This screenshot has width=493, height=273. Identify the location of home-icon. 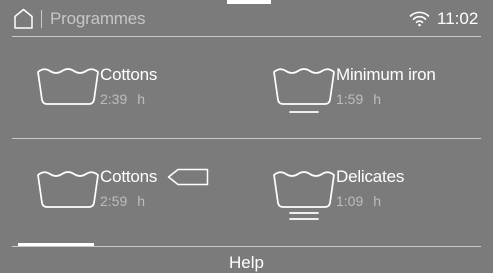
(23, 18).